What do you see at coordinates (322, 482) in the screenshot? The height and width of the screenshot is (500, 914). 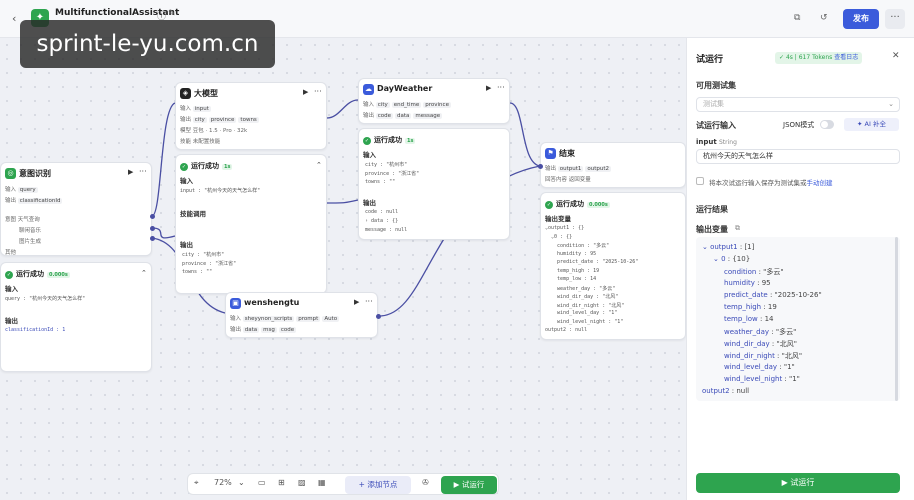 I see `minimap-icon: ▦` at bounding box center [322, 482].